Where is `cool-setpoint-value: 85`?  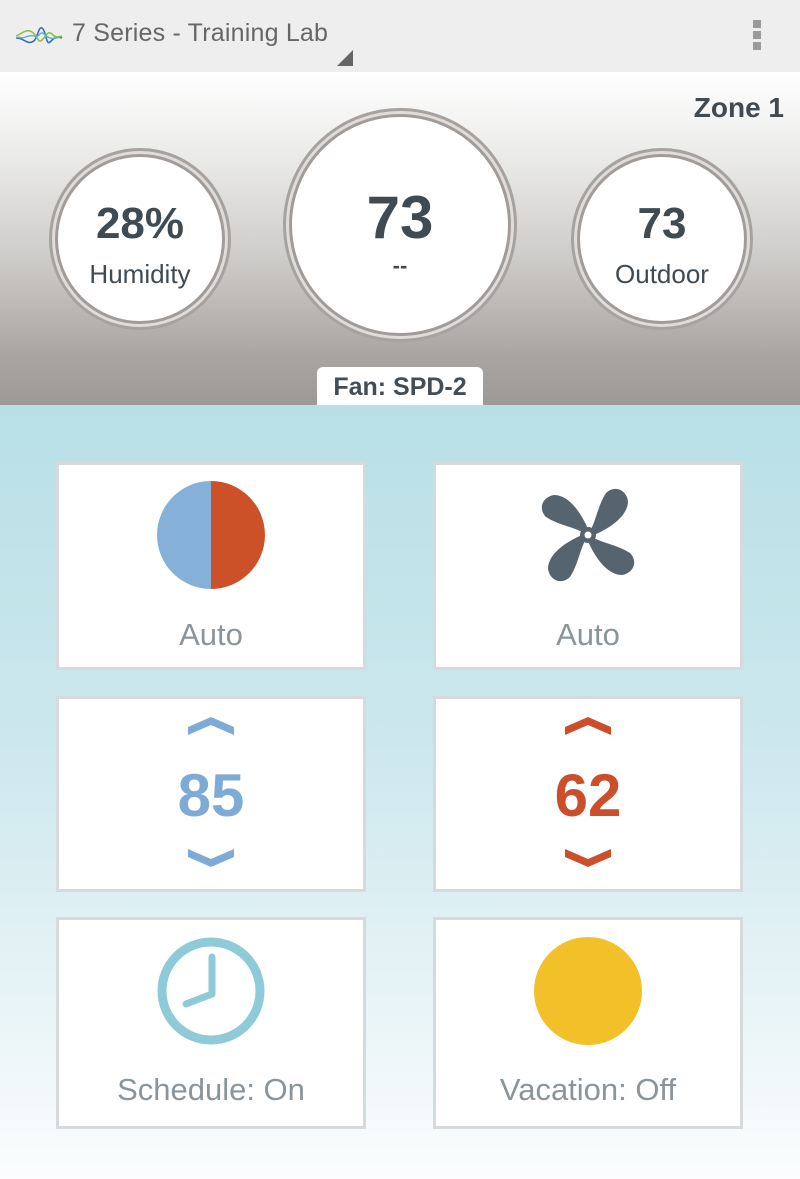
cool-setpoint-value: 85 is located at coordinates (211, 795).